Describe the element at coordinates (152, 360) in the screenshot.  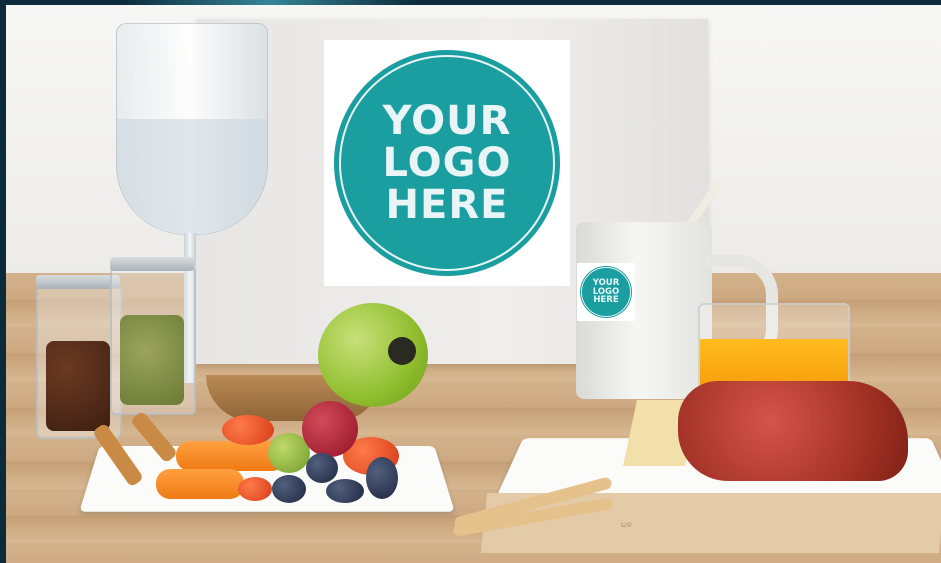
I see `pistachios` at that location.